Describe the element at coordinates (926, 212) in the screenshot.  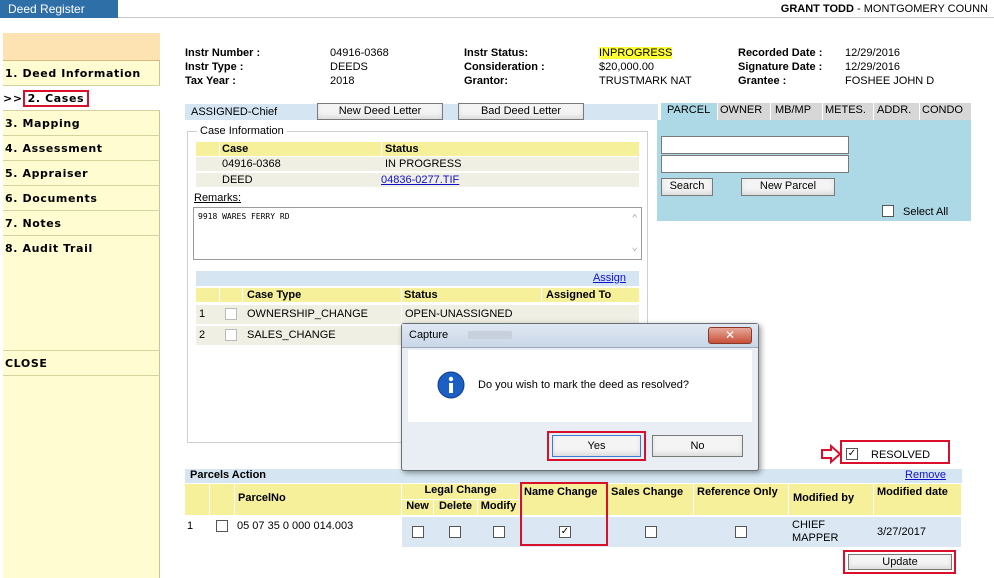
I see `select-all-label: Select All` at that location.